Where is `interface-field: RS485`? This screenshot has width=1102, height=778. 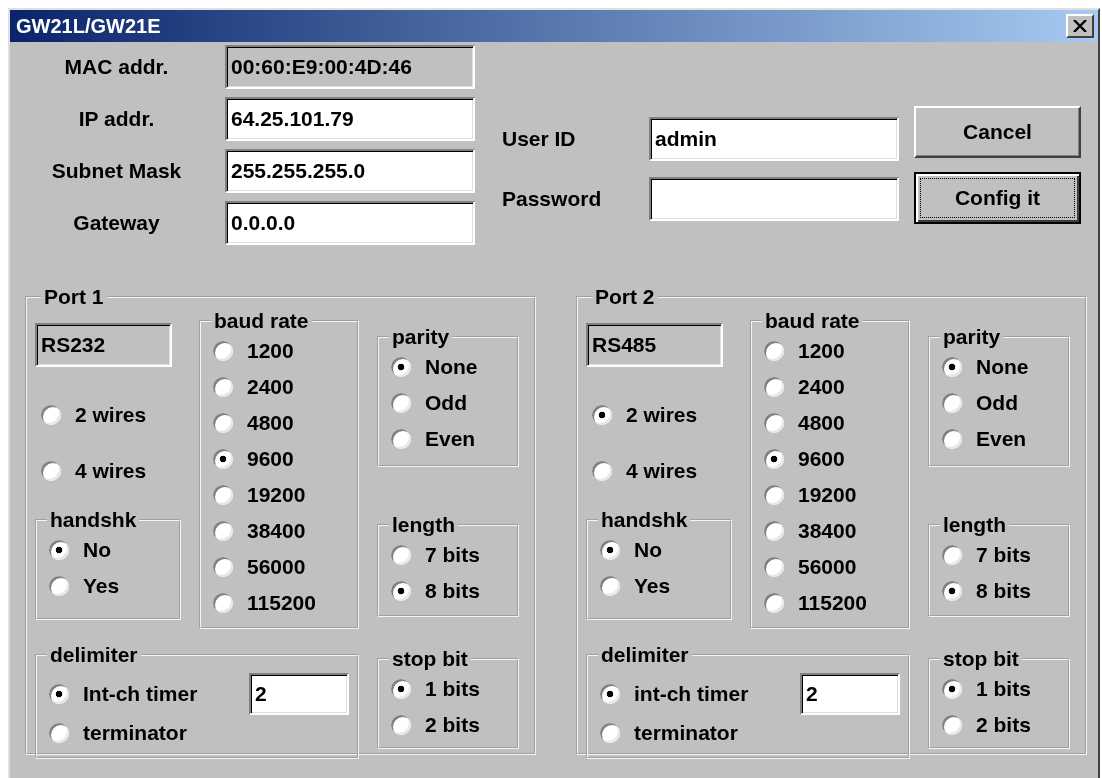 interface-field: RS485 is located at coordinates (654, 345).